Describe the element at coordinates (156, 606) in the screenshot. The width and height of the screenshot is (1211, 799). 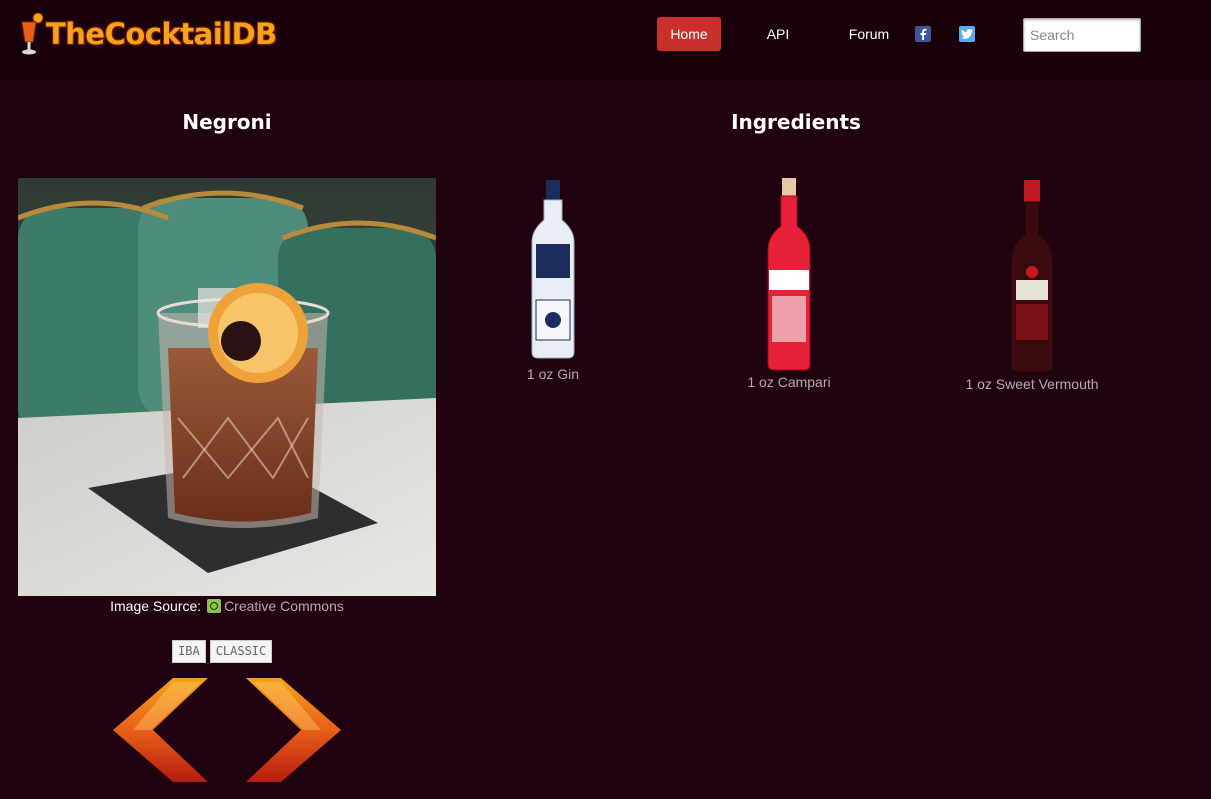
I see `image-source-label: Image Source:` at that location.